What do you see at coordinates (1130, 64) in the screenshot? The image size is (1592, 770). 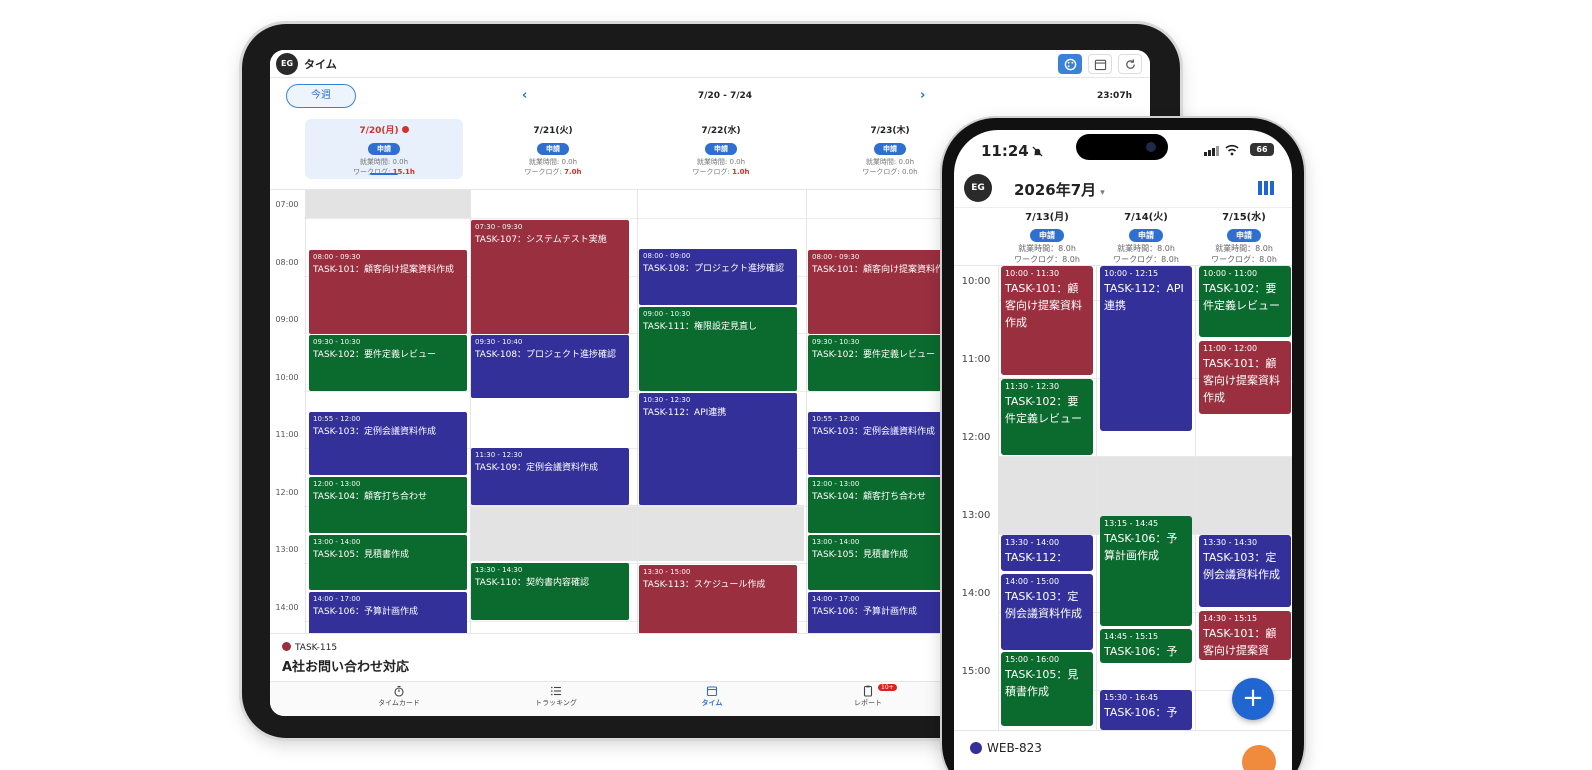 I see `refresh-button` at bounding box center [1130, 64].